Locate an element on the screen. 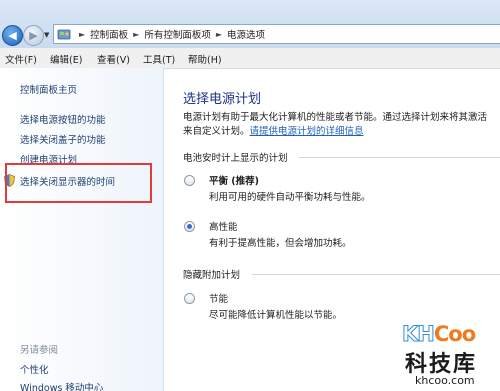 The width and height of the screenshot is (500, 391). page-title: 选择电源计划 is located at coordinates (222, 99).